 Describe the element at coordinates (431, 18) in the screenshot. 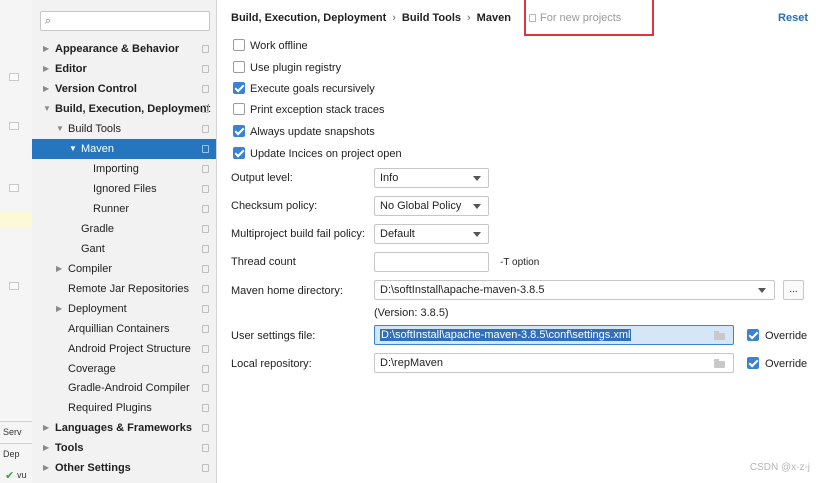

I see `breadcrumb-item: Build Tools` at that location.